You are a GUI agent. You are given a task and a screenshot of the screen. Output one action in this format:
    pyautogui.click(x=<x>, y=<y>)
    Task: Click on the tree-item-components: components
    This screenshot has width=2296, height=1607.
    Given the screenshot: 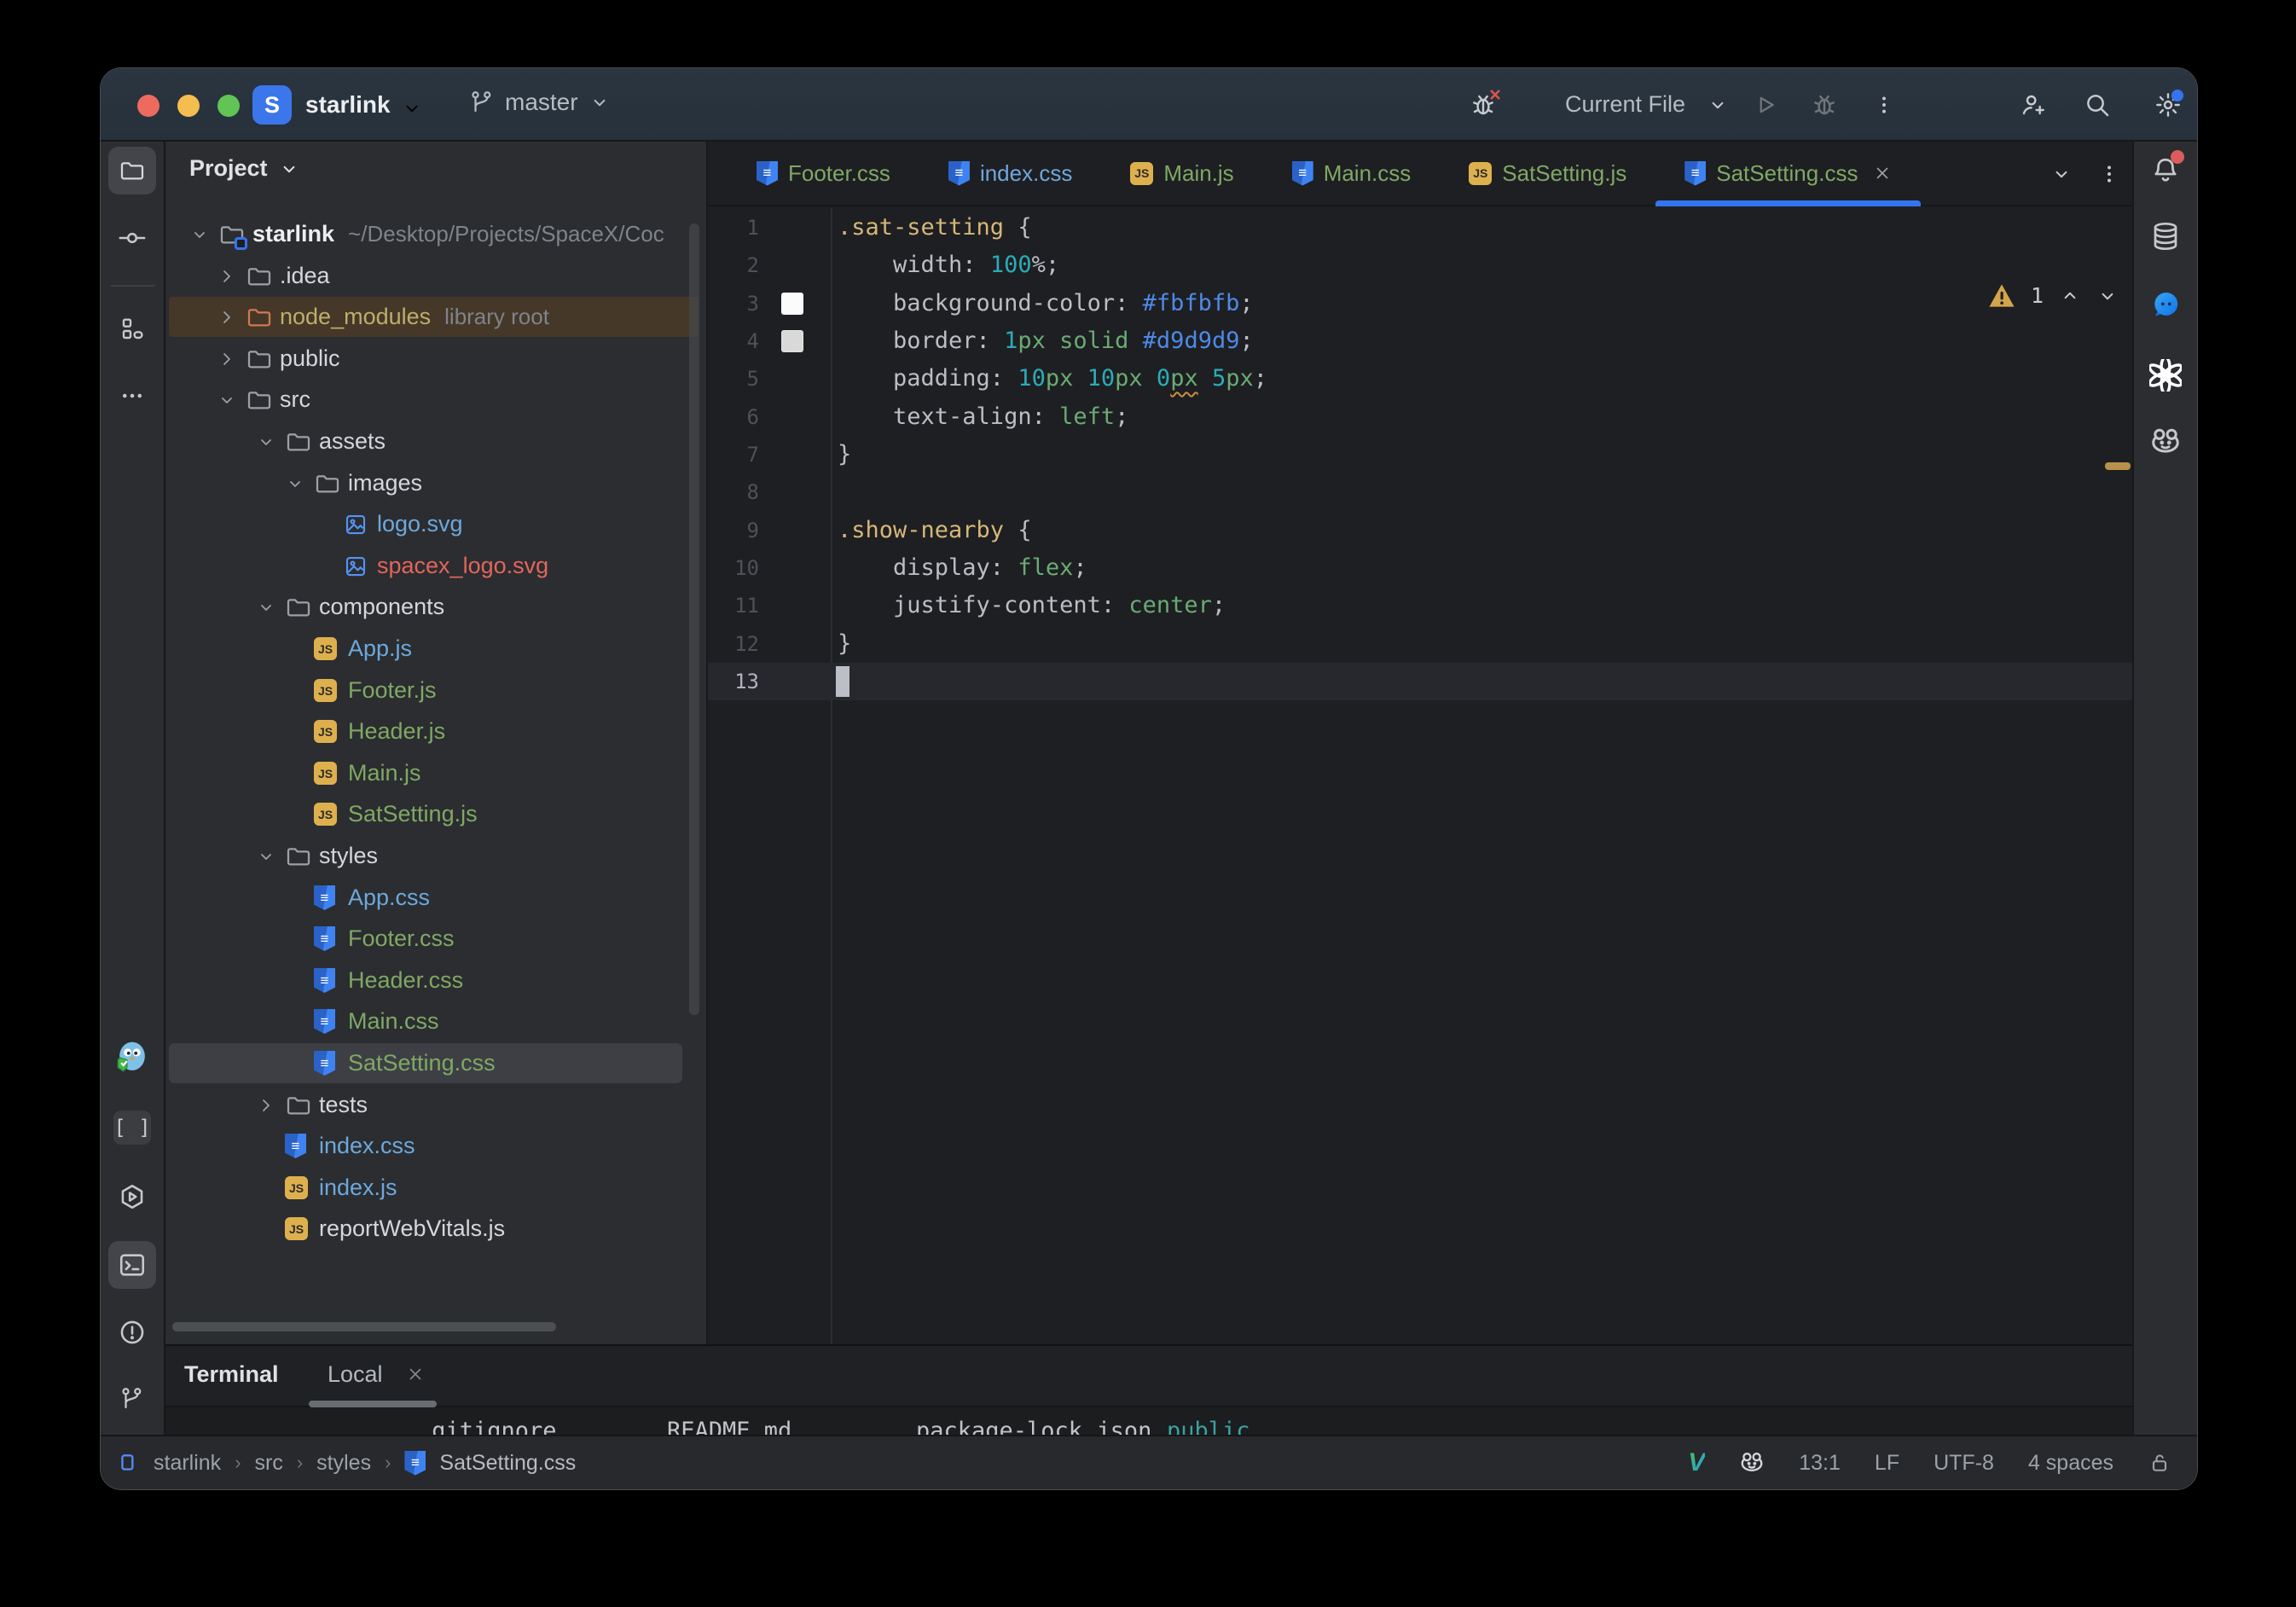 What is the action you would take?
    pyautogui.click(x=435, y=607)
    